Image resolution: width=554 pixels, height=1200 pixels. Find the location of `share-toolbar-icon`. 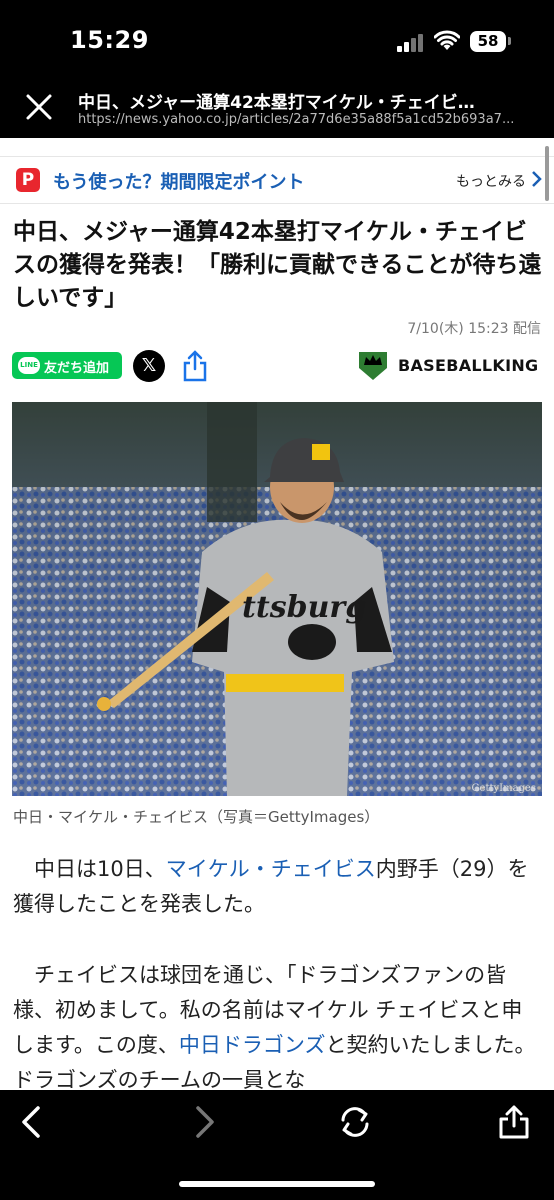

share-toolbar-icon is located at coordinates (514, 1122).